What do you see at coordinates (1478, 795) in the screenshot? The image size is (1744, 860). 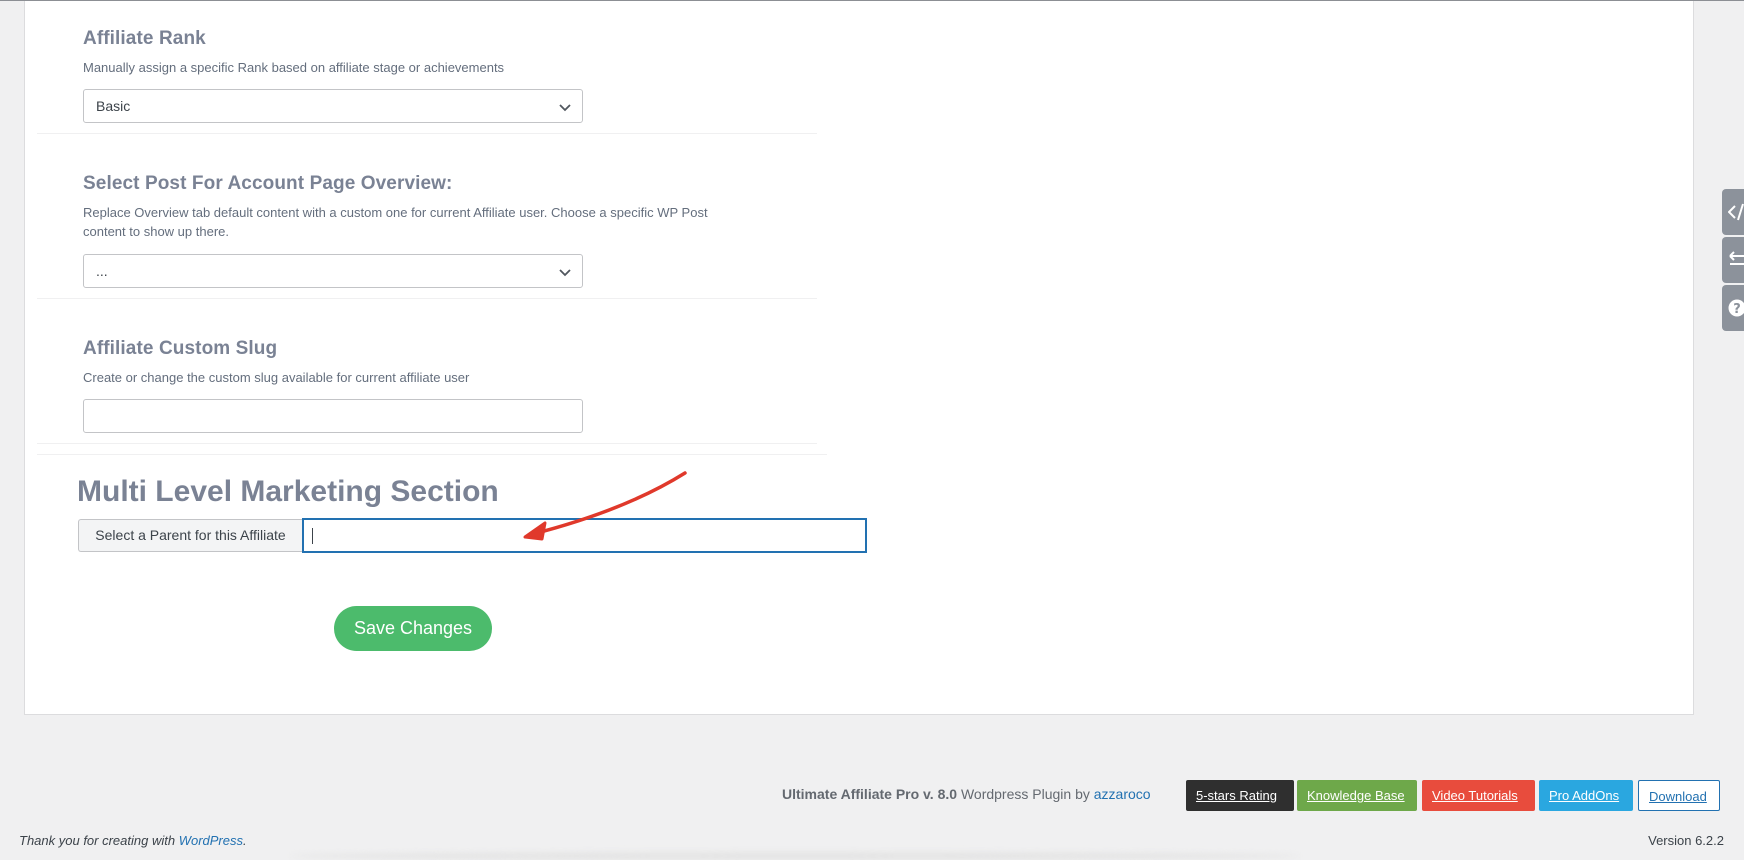 I see `video-tutorials-button: Video Tutorials` at bounding box center [1478, 795].